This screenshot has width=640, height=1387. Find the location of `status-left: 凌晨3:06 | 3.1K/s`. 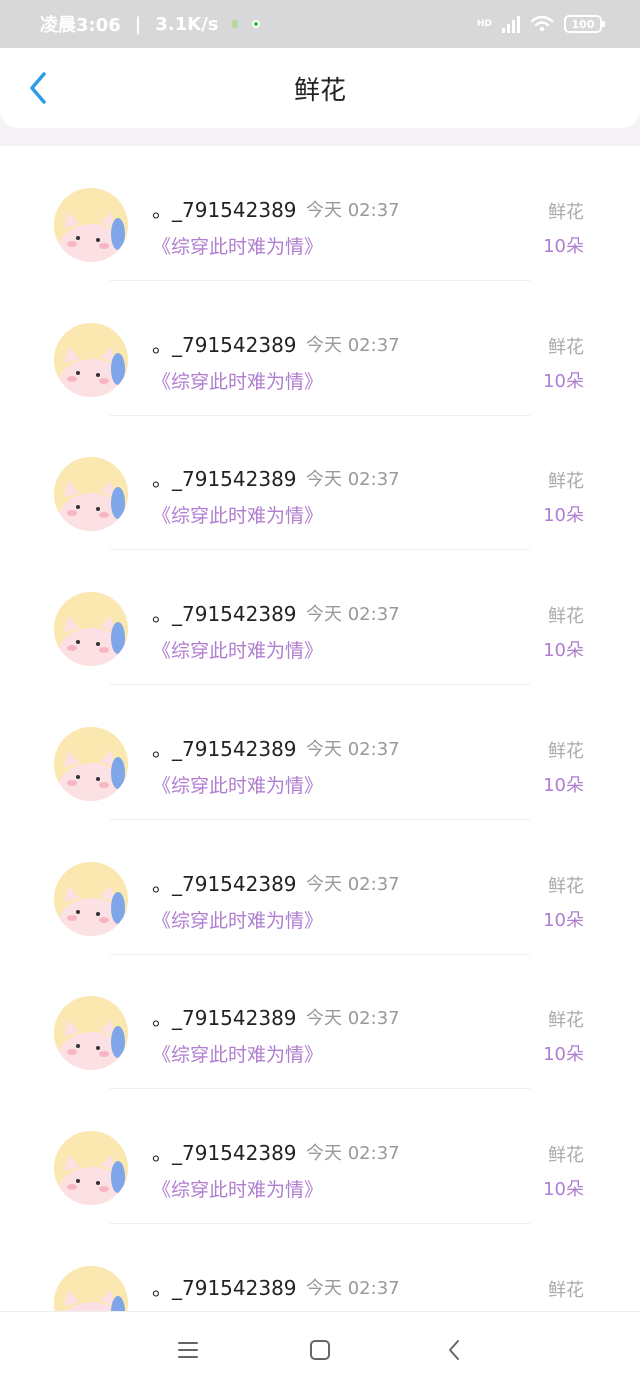

status-left: 凌晨3:06 | 3.1K/s is located at coordinates (150, 24).